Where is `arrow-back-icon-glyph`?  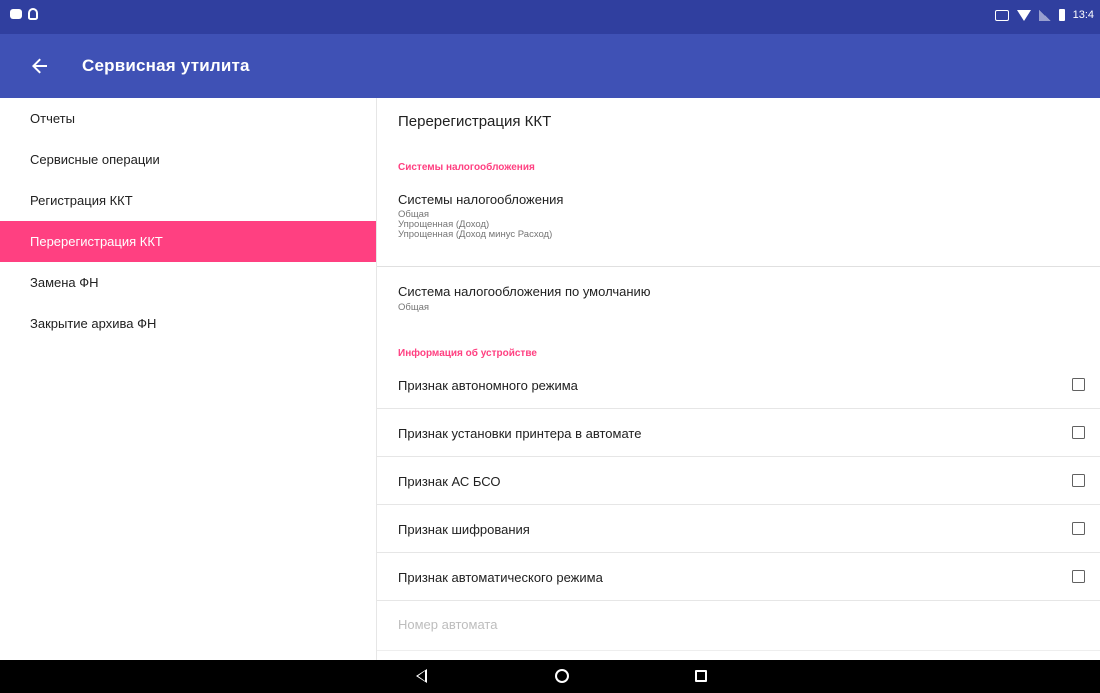 arrow-back-icon-glyph is located at coordinates (39, 66).